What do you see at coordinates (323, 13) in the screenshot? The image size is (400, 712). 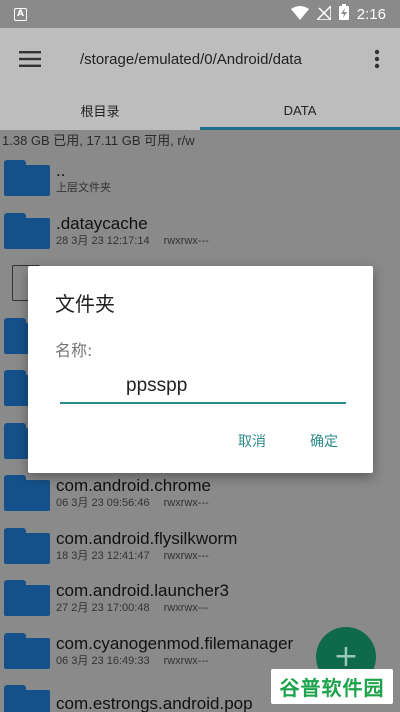 I see `signal-off-icon` at bounding box center [323, 13].